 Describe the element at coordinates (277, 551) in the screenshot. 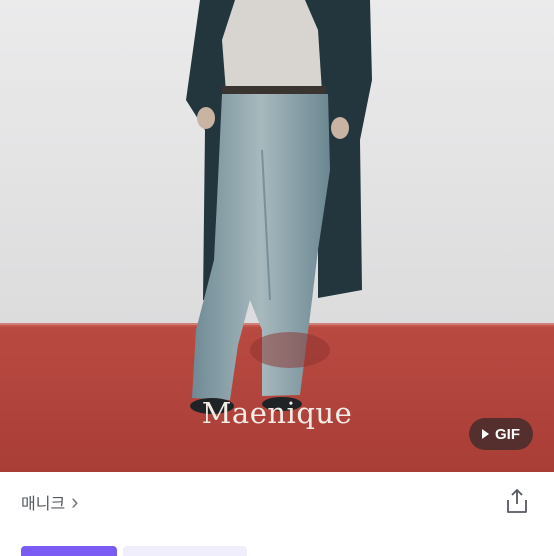

I see `tab-chips` at that location.